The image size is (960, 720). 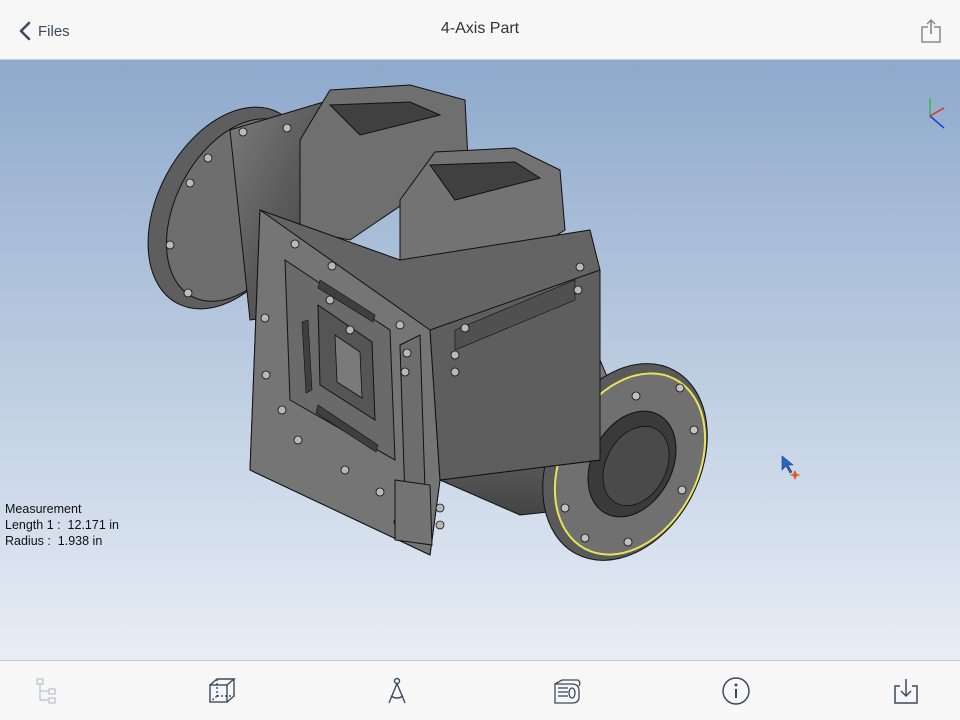 I want to click on section-cut-icon, so click(x=567, y=691).